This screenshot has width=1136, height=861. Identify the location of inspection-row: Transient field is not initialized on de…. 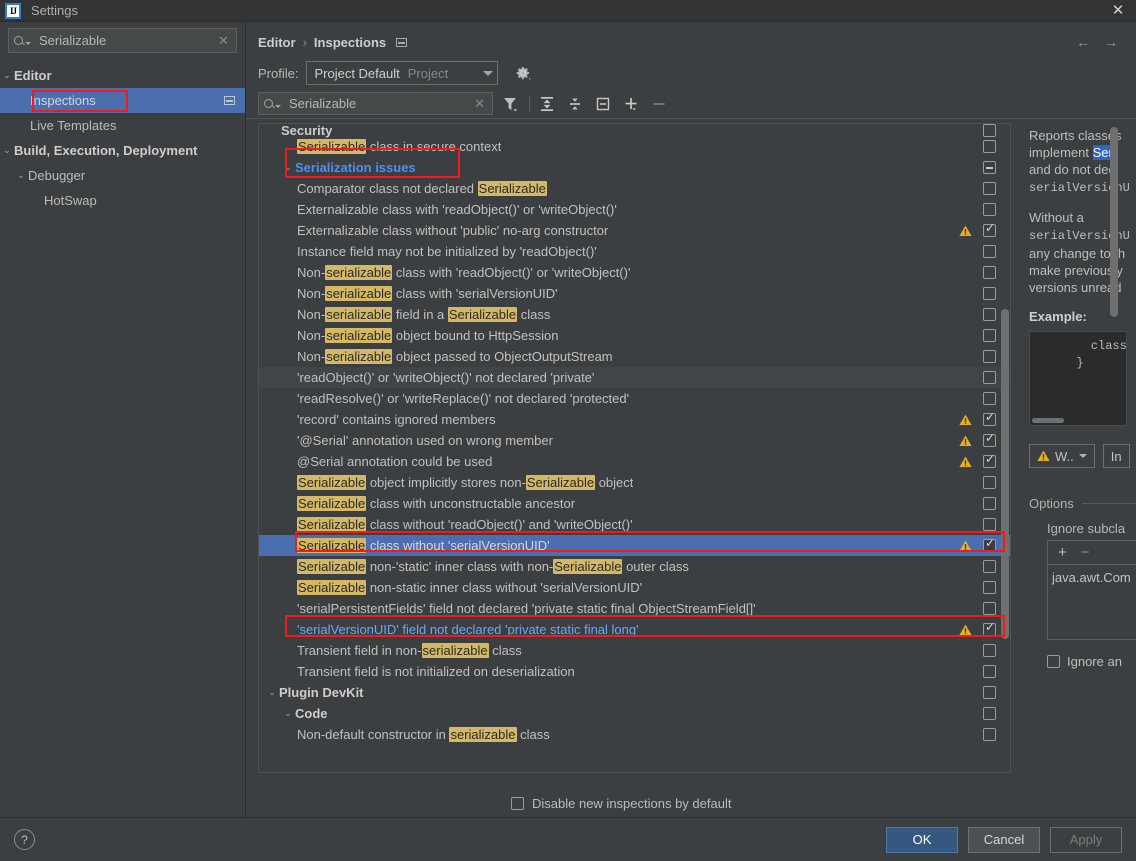
(634, 671).